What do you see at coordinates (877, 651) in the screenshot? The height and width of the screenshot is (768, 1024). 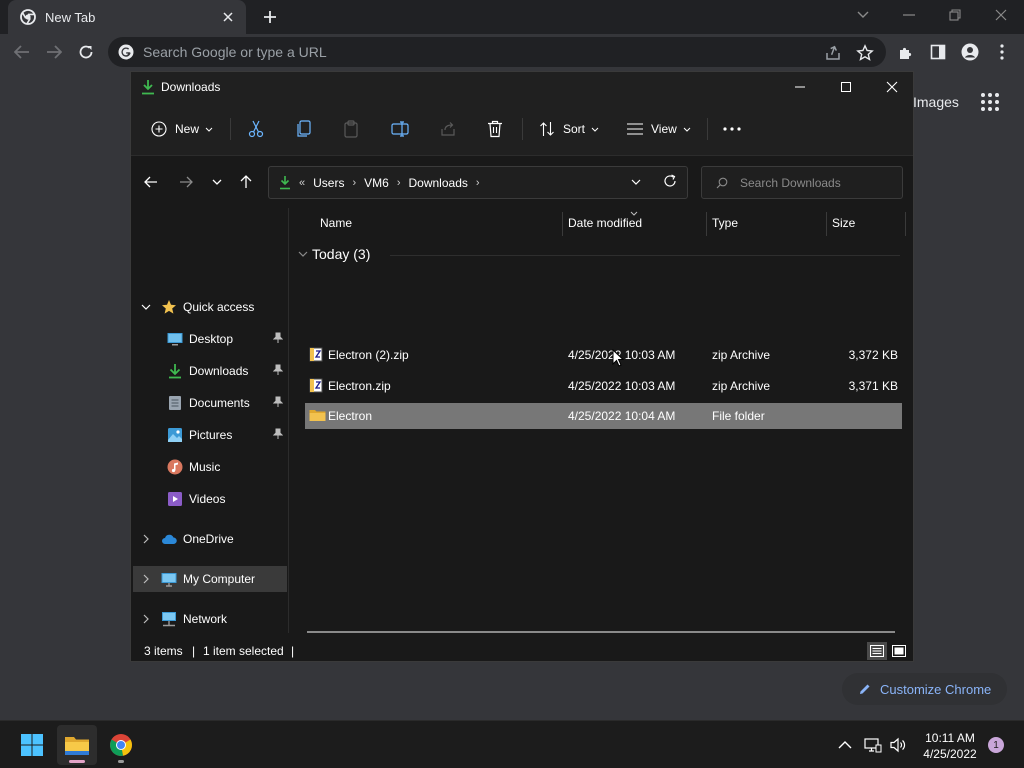 I see `details-view-button` at bounding box center [877, 651].